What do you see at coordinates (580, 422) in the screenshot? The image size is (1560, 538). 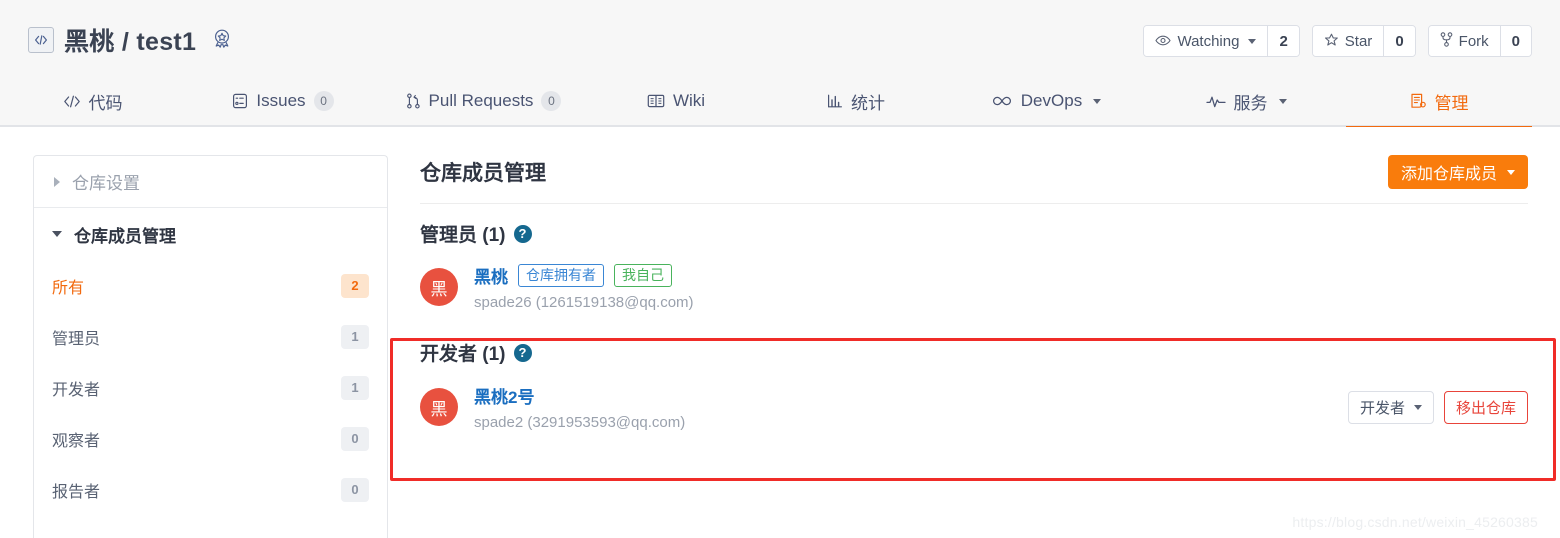 I see `member-account: spade2 (3291953593@qq.com)` at bounding box center [580, 422].